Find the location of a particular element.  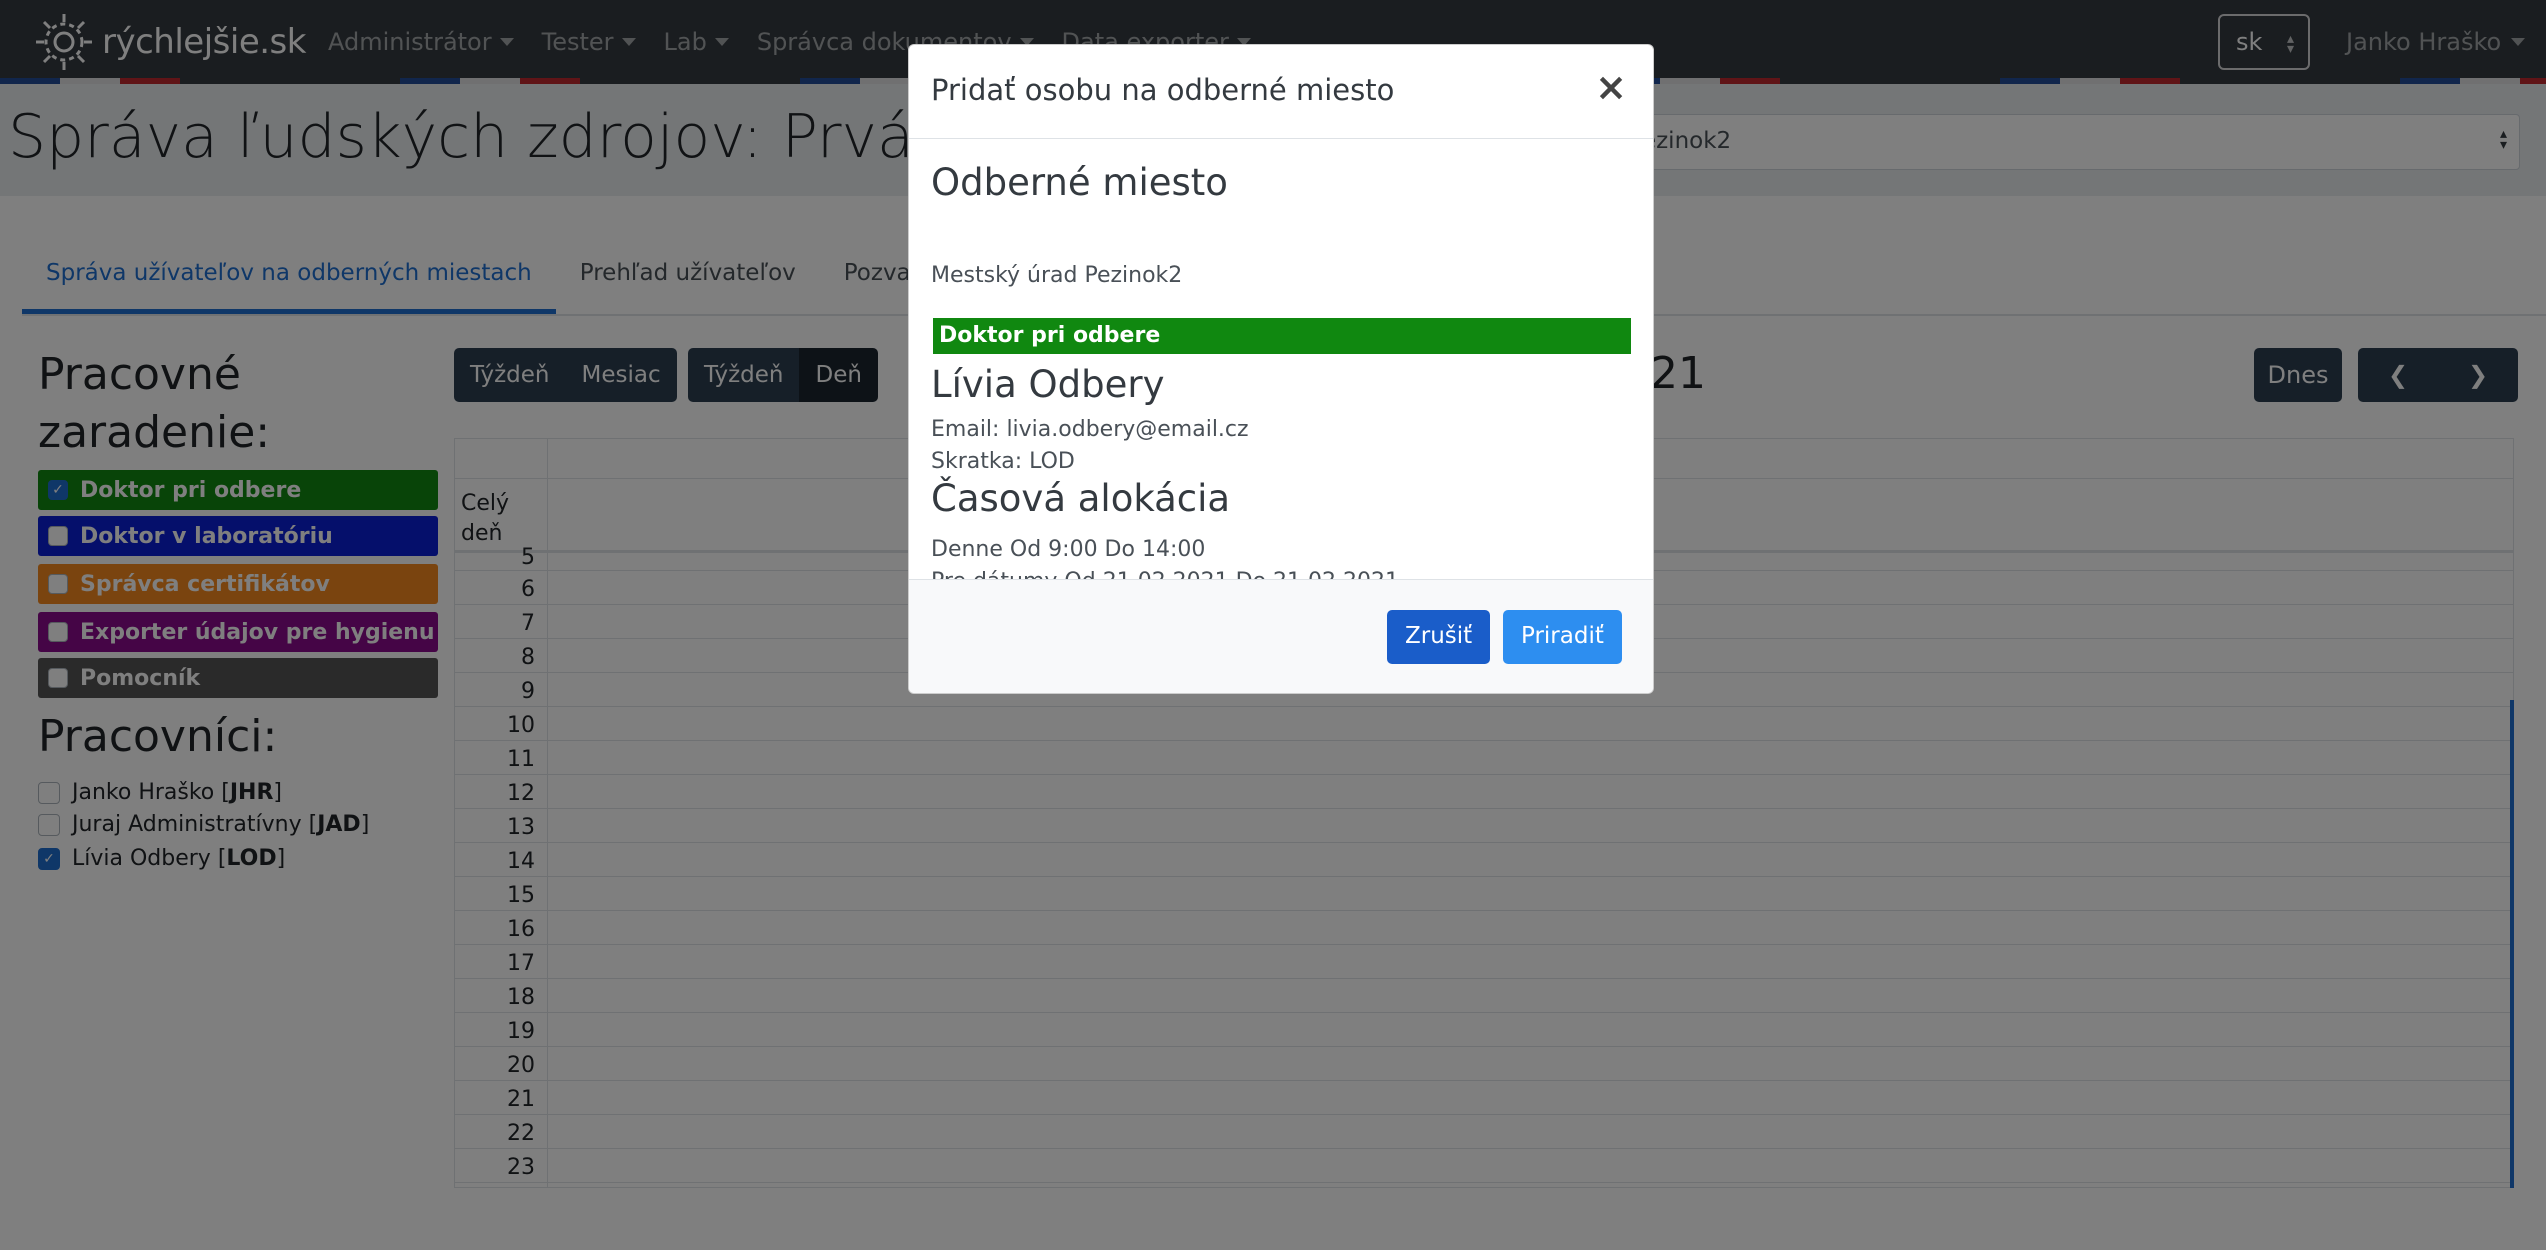

person-abbreviation: Skratka: LOD is located at coordinates (1003, 461).